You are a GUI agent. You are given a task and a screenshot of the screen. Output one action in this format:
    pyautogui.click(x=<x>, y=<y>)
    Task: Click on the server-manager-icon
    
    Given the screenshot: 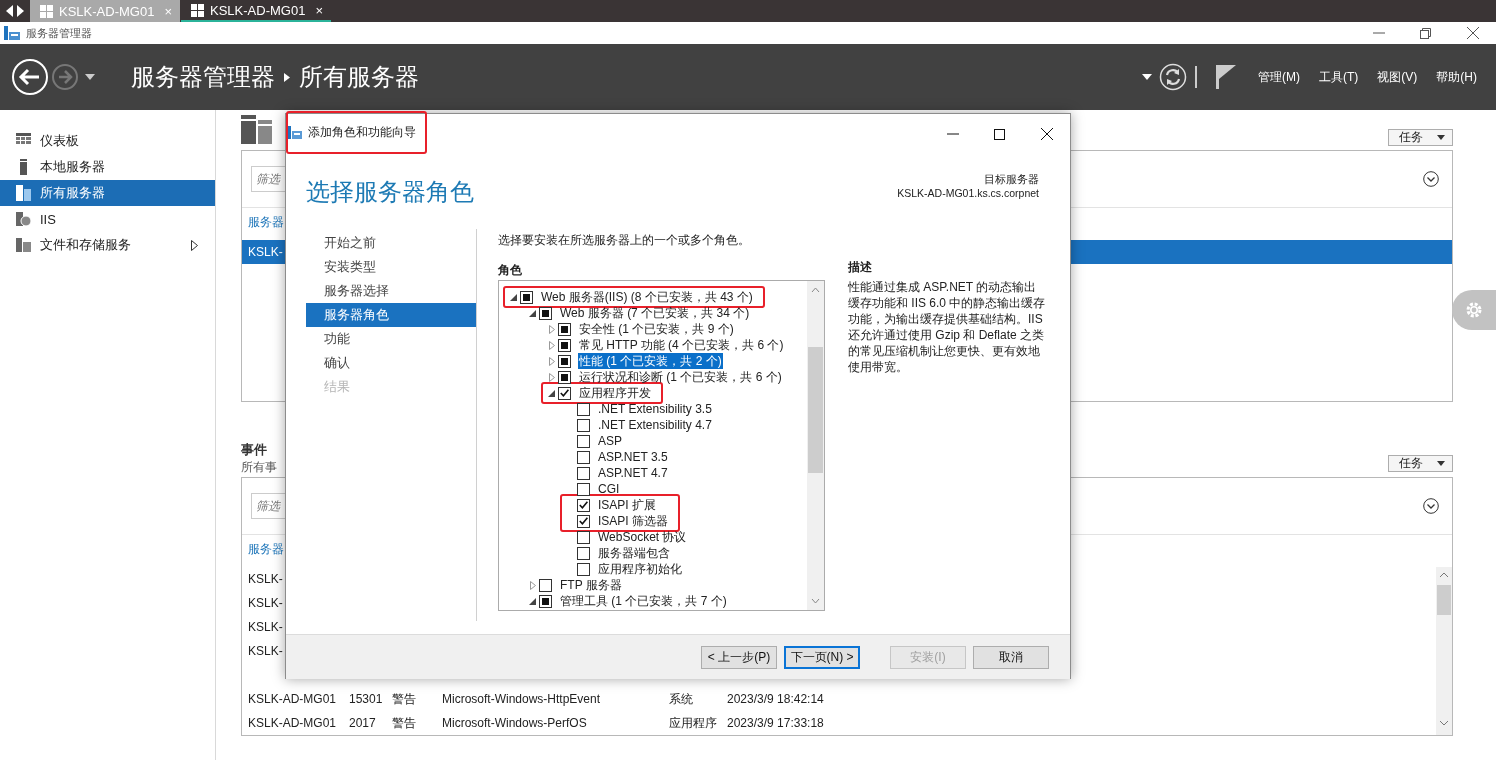 What is the action you would take?
    pyautogui.click(x=12, y=33)
    